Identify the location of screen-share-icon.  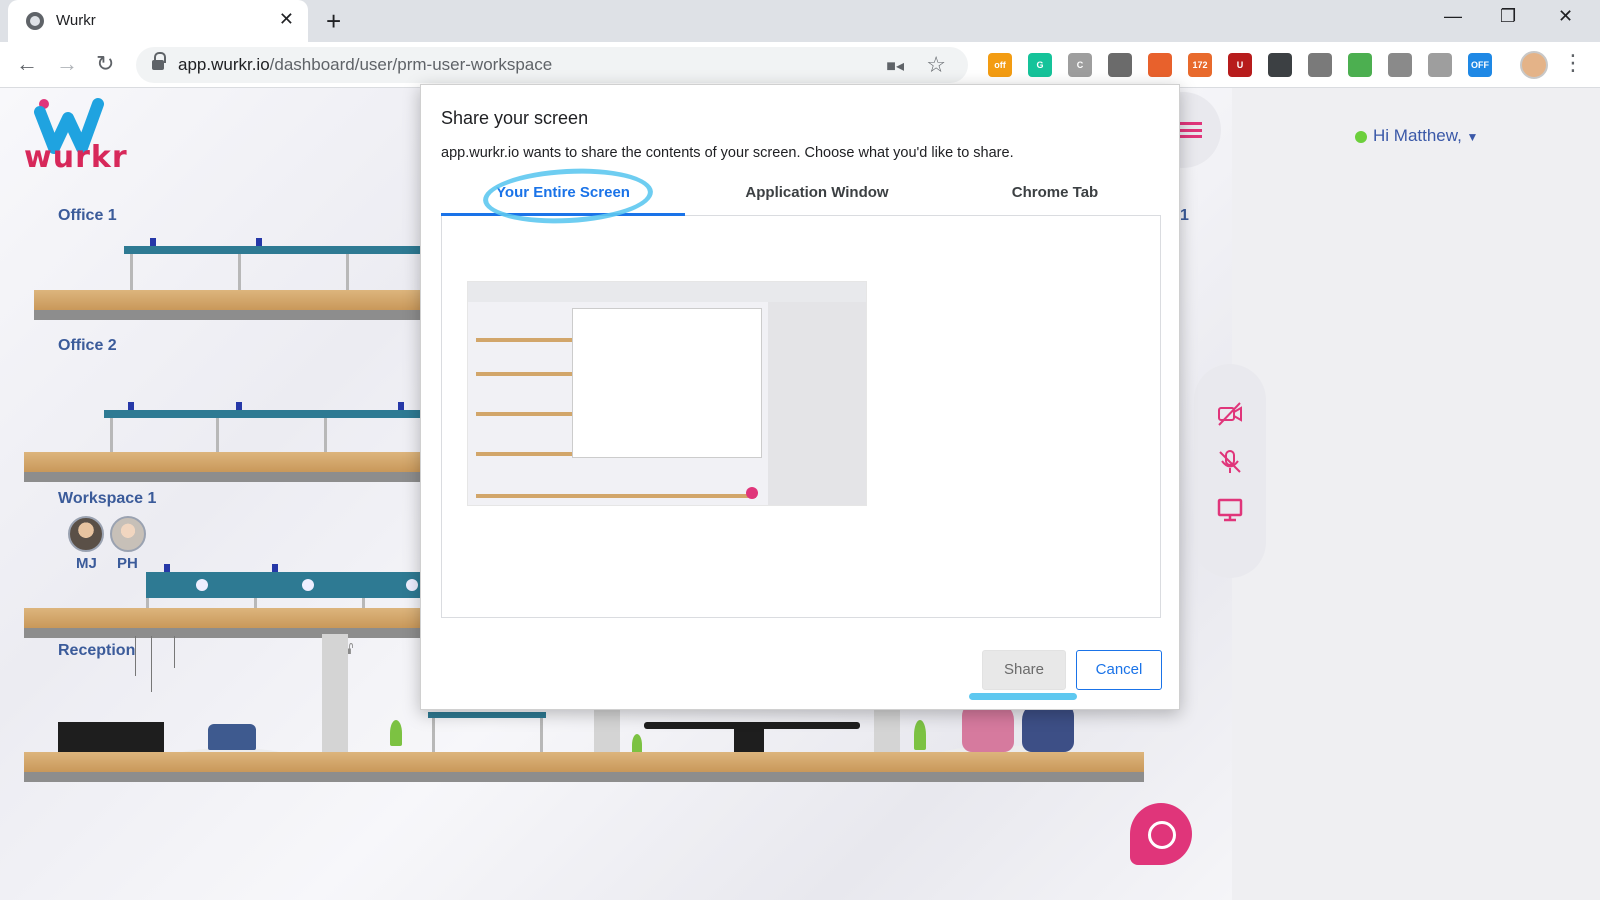
(1230, 510).